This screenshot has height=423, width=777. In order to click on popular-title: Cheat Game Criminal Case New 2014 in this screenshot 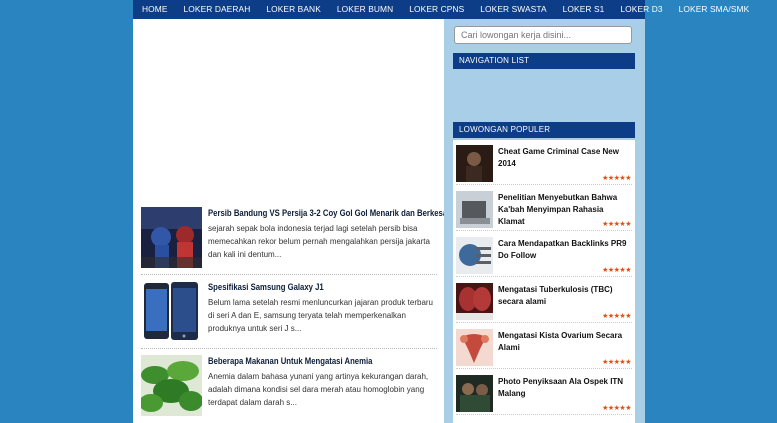, I will do `click(565, 158)`.